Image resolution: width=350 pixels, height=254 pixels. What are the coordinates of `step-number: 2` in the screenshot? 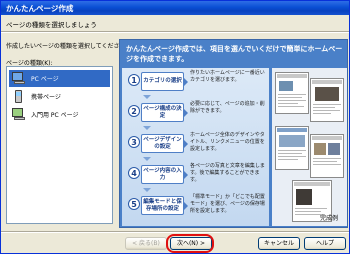 It's located at (134, 111).